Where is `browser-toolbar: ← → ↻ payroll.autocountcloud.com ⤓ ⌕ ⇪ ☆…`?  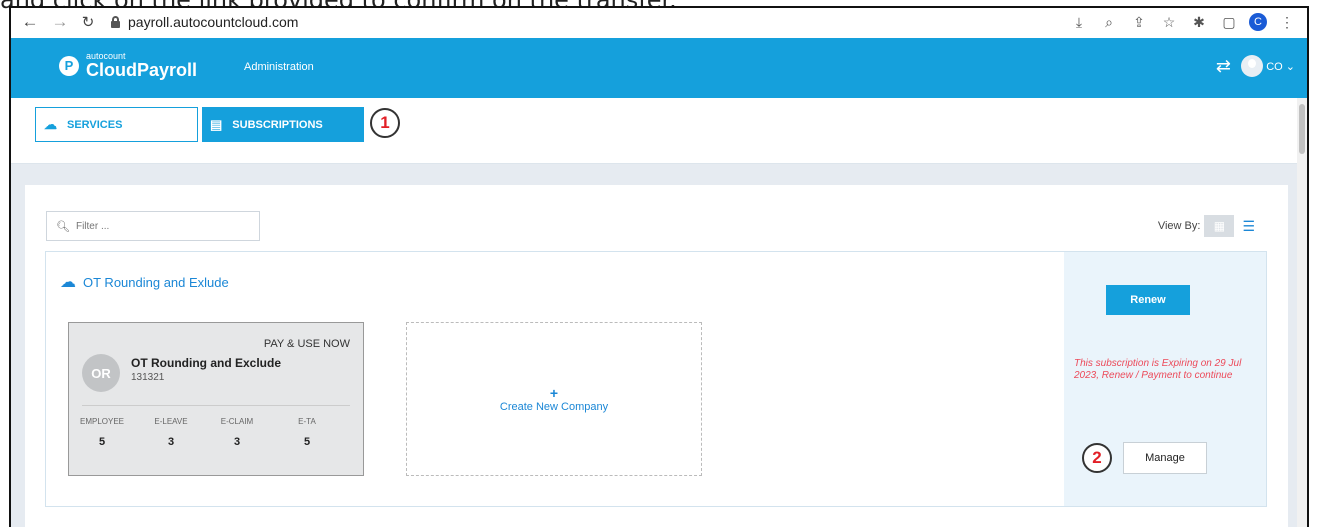
browser-toolbar: ← → ↻ payroll.autocountcloud.com ⤓ ⌕ ⇪ ☆… is located at coordinates (659, 23).